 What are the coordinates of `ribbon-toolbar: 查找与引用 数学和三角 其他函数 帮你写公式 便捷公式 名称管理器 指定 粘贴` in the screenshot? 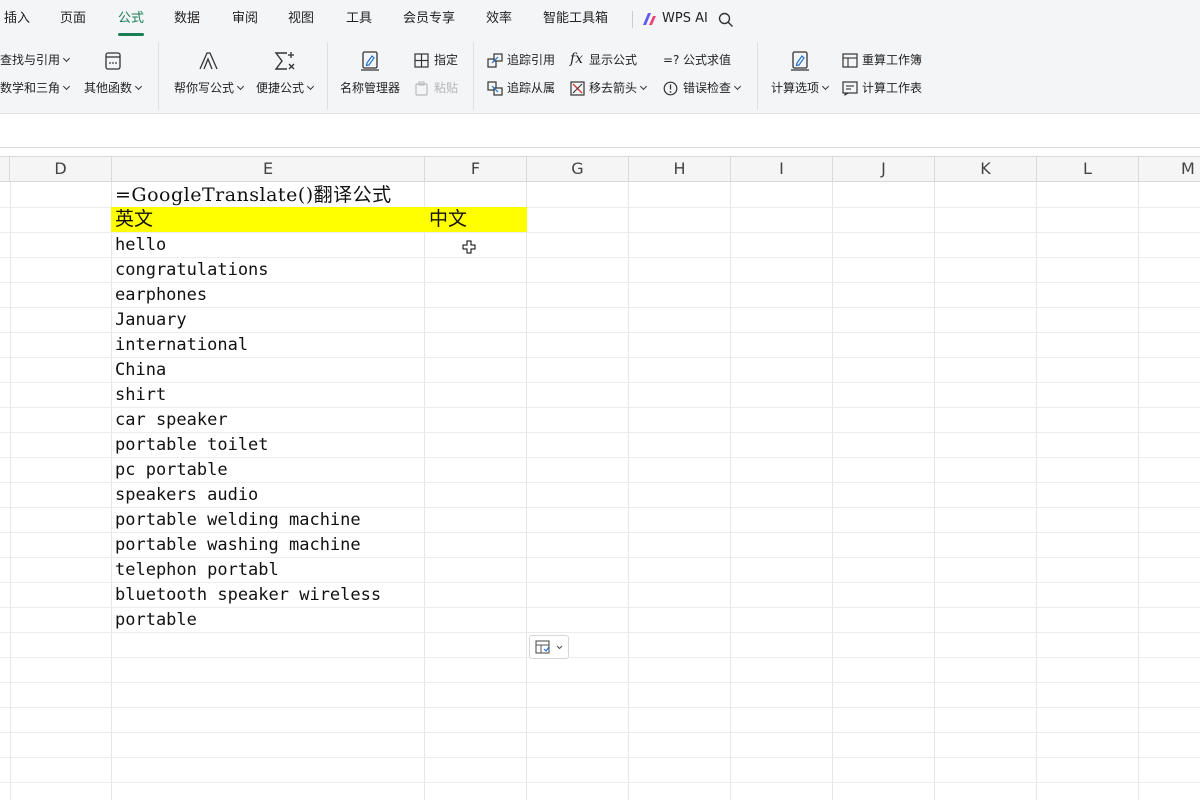 It's located at (600, 76).